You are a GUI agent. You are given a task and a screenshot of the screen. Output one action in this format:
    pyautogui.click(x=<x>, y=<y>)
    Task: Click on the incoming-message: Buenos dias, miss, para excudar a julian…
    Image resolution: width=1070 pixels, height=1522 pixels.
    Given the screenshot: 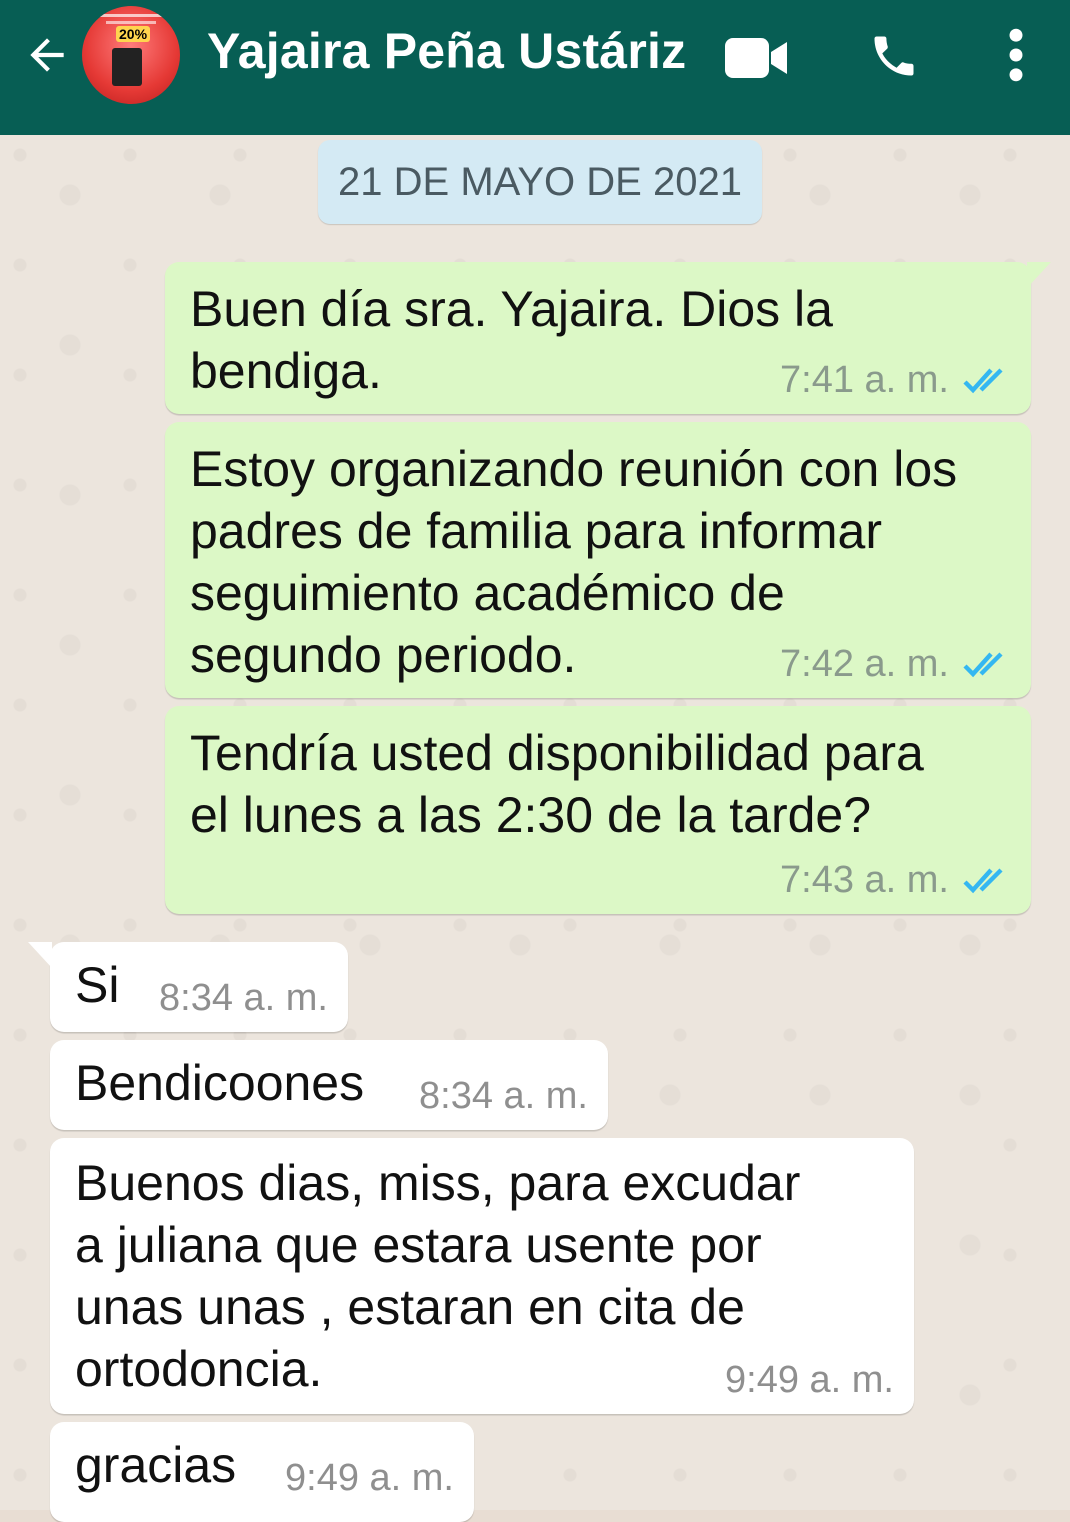 What is the action you would take?
    pyautogui.click(x=482, y=1276)
    